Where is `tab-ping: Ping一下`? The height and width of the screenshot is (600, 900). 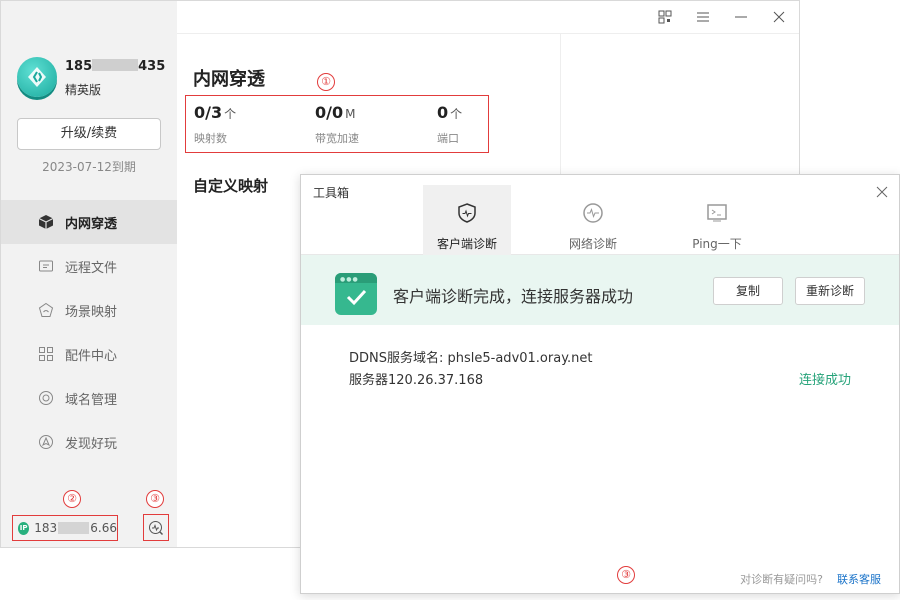 tab-ping: Ping一下 is located at coordinates (717, 220).